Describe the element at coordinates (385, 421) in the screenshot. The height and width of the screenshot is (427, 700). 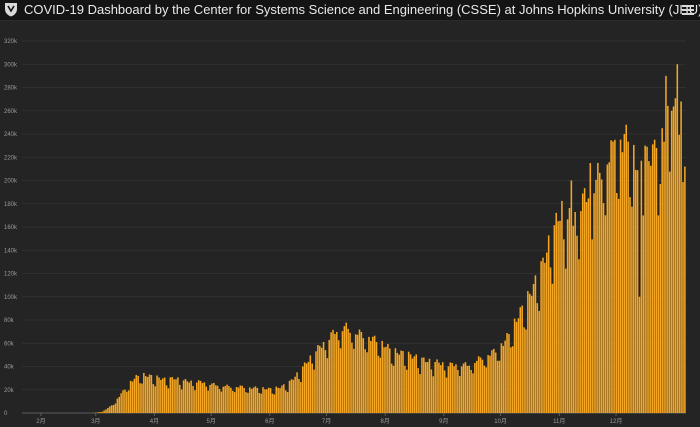
I see `x-tick-label: 8月` at that location.